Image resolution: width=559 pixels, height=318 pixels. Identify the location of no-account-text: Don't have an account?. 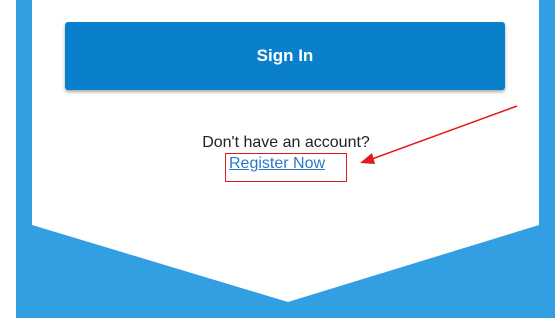
(286, 142).